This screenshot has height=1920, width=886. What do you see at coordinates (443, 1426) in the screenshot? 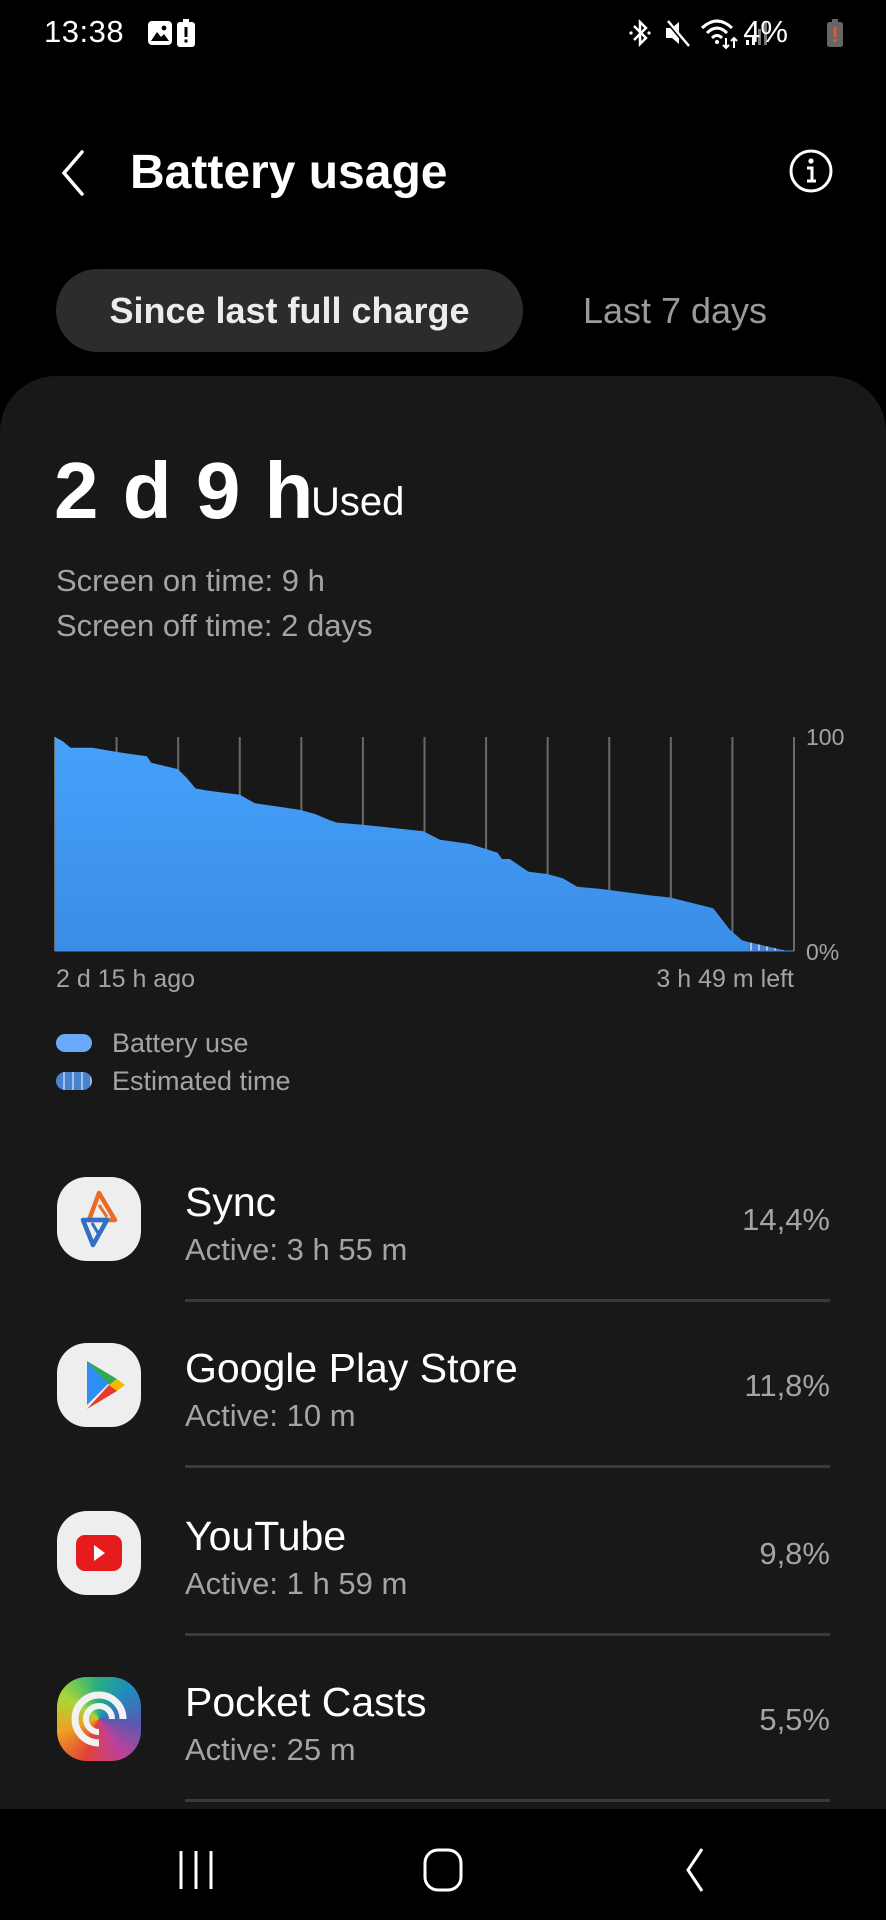
I see `app-row-google-play-store: Google Play Store Active: 10 m 11,8%` at bounding box center [443, 1426].